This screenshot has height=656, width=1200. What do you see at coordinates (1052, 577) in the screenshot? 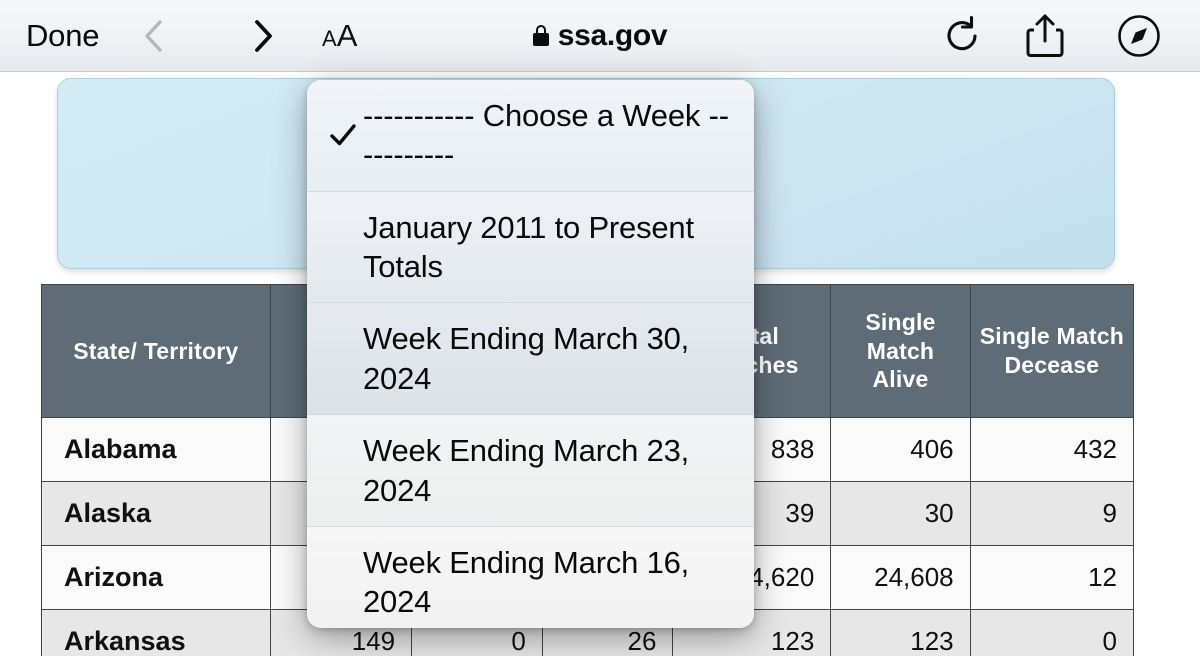
I see `cell-deceased: 12` at bounding box center [1052, 577].